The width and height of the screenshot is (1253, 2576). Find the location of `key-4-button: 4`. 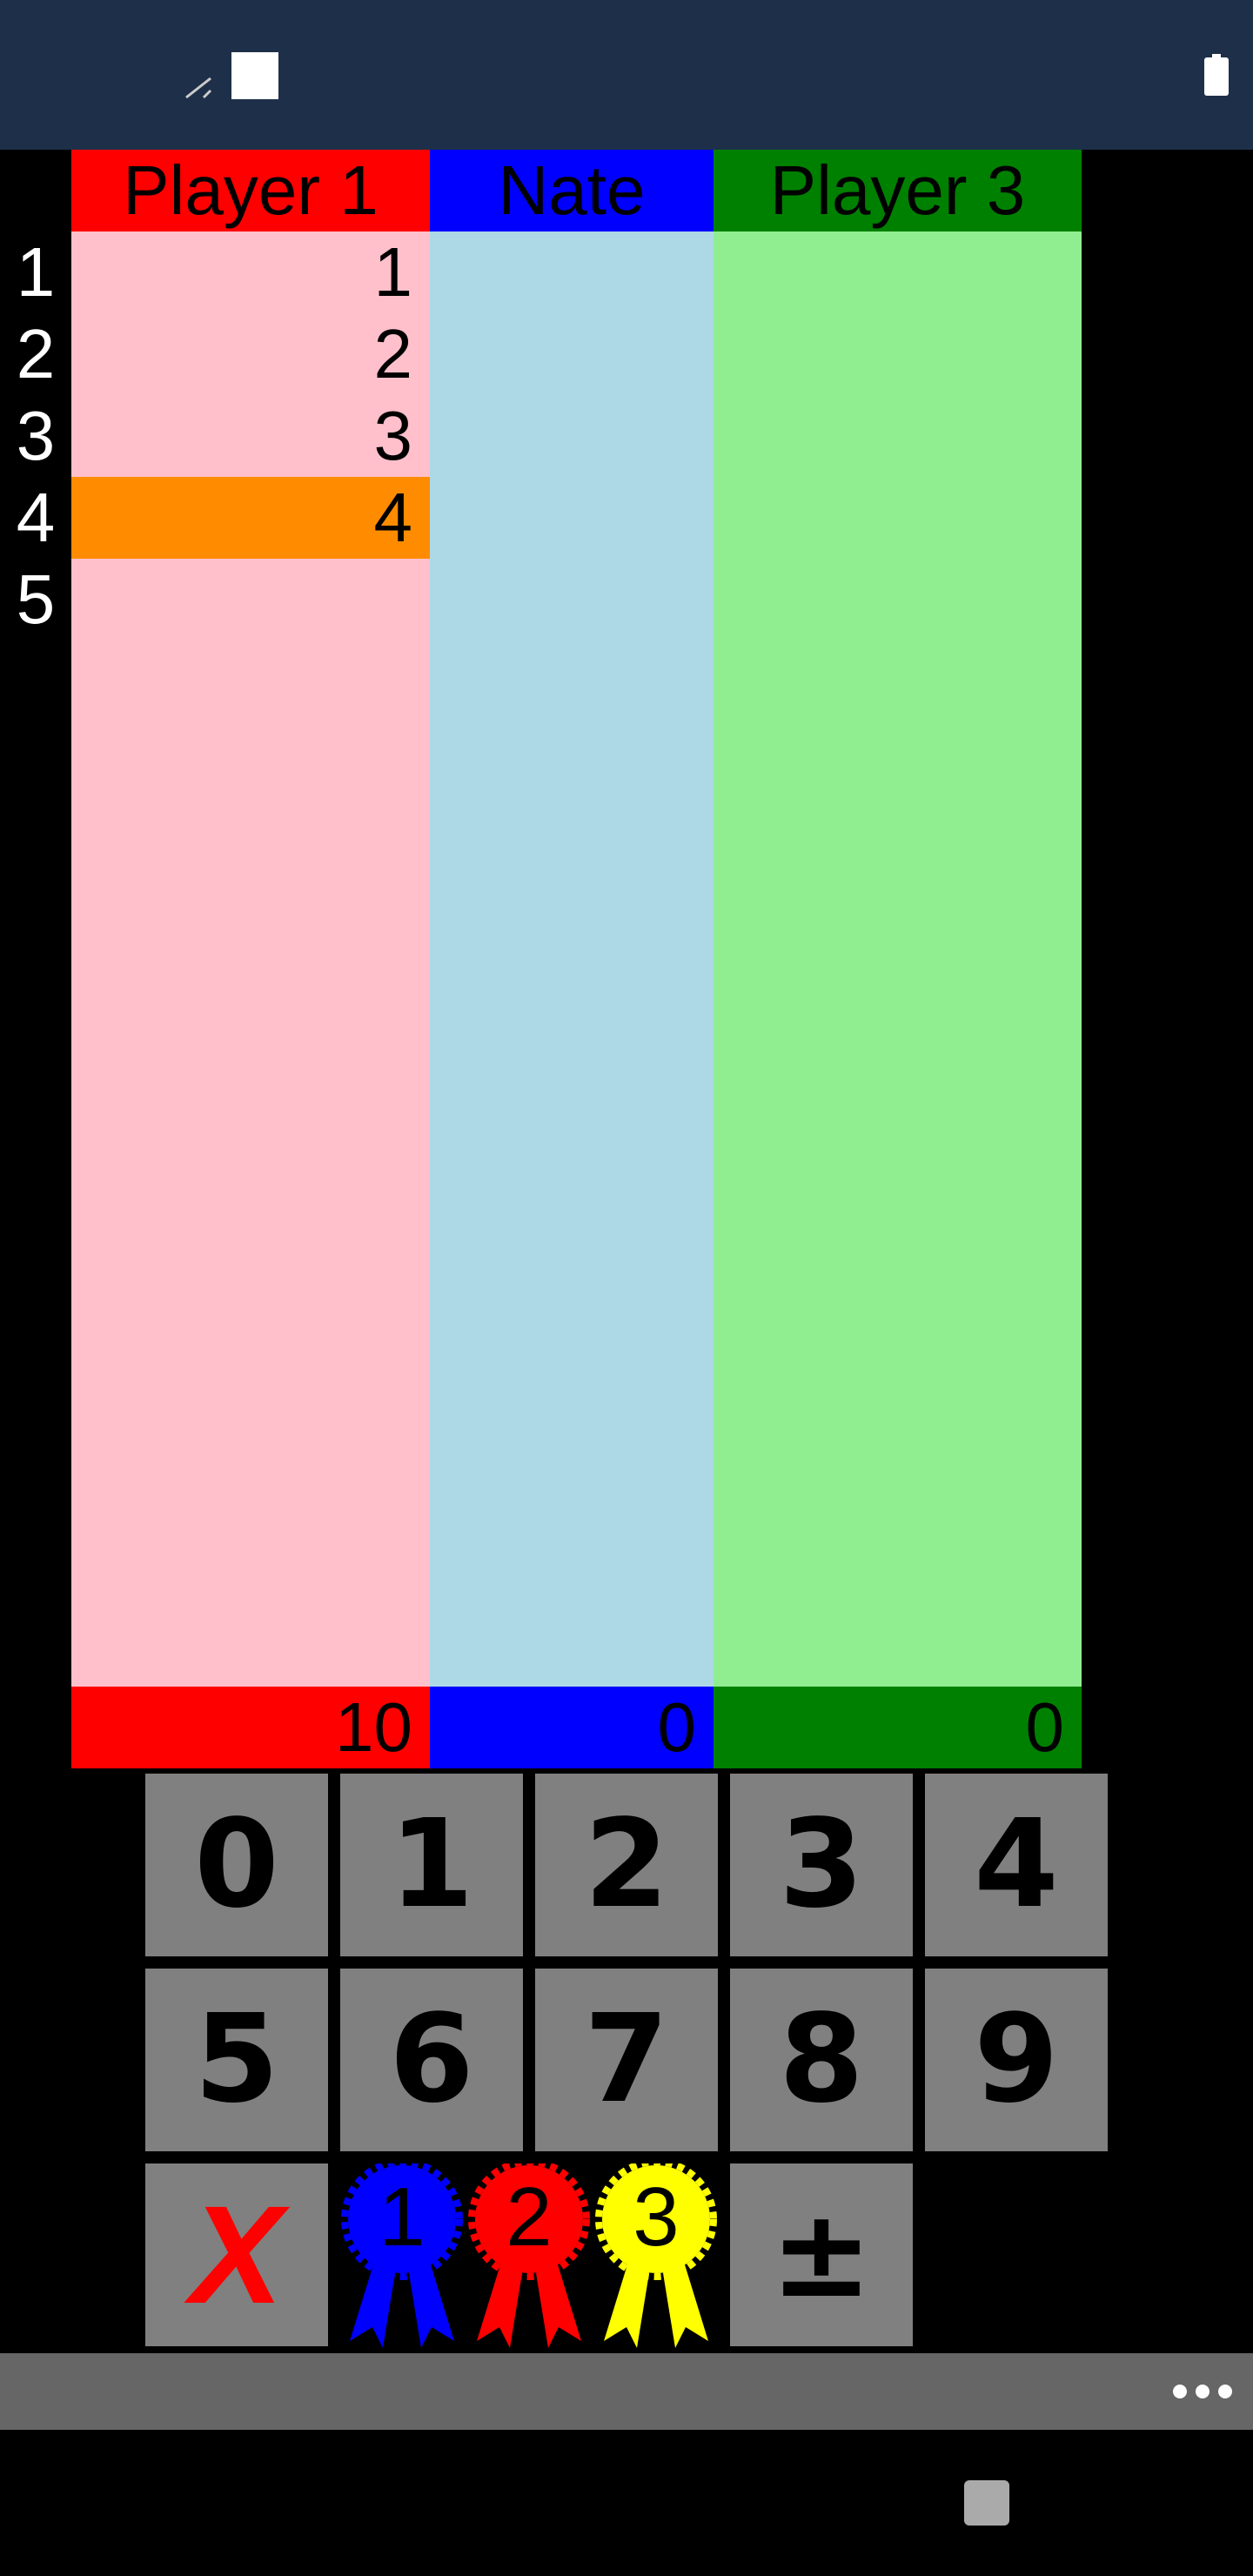

key-4-button: 4 is located at coordinates (1016, 1865).